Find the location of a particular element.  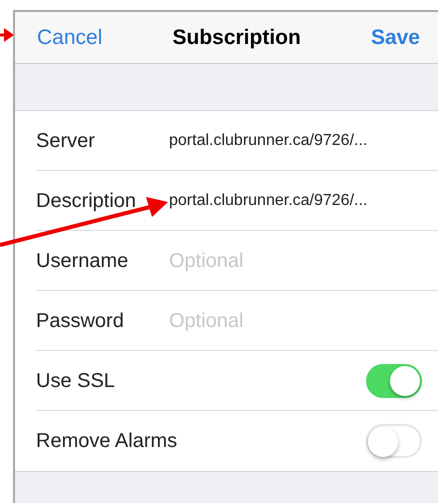

save-button: Save is located at coordinates (395, 38).